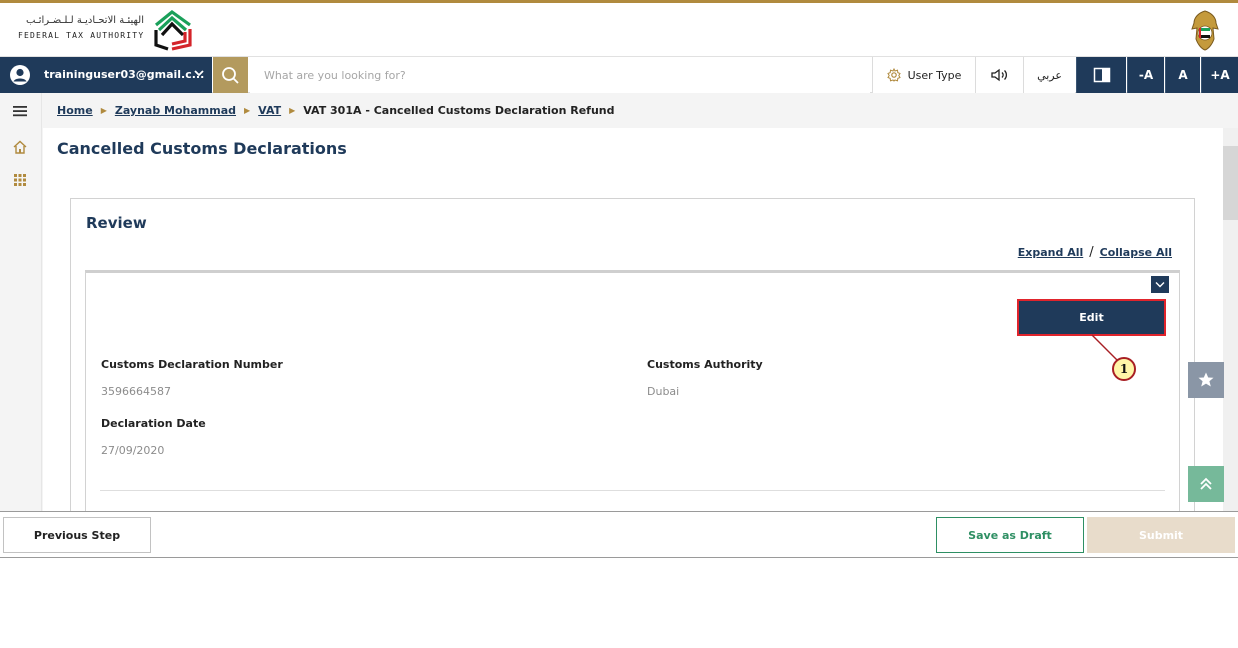 This screenshot has width=1238, height=648. Describe the element at coordinates (1230, 183) in the screenshot. I see `scrollbar-thumb` at that location.